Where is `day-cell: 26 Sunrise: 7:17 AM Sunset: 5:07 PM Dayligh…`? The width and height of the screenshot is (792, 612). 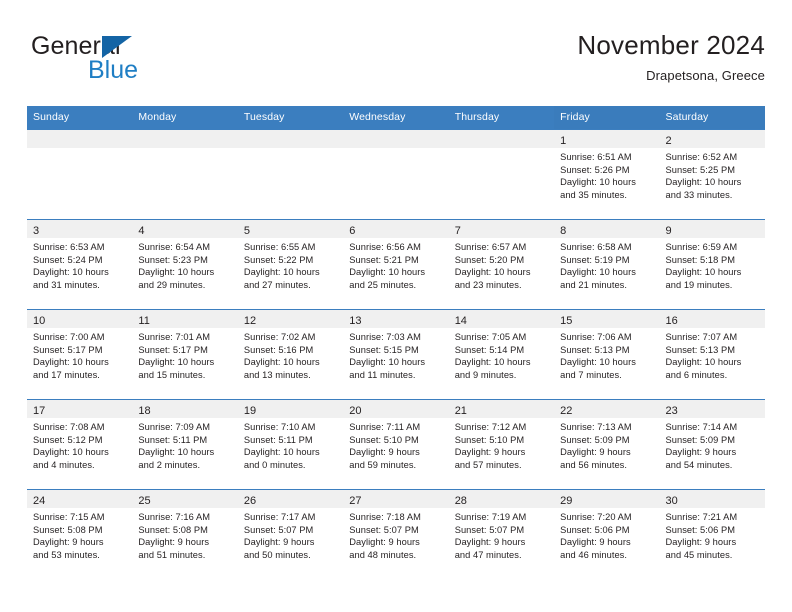
day-cell: 26 Sunrise: 7:17 AM Sunset: 5:07 PM Dayligh… is located at coordinates (290, 534).